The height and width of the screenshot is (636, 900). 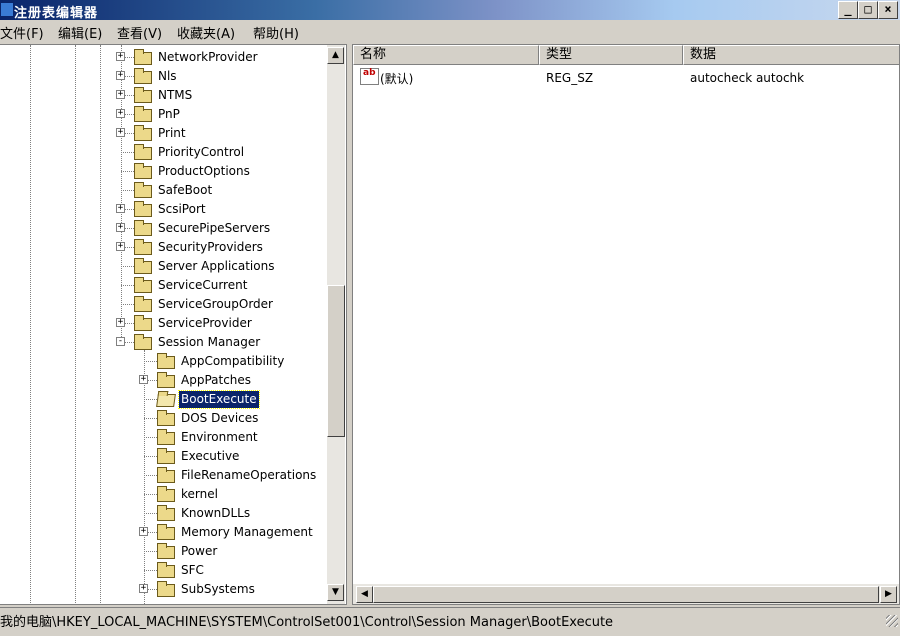 I want to click on tree-node-label: NTMS, so click(x=175, y=95).